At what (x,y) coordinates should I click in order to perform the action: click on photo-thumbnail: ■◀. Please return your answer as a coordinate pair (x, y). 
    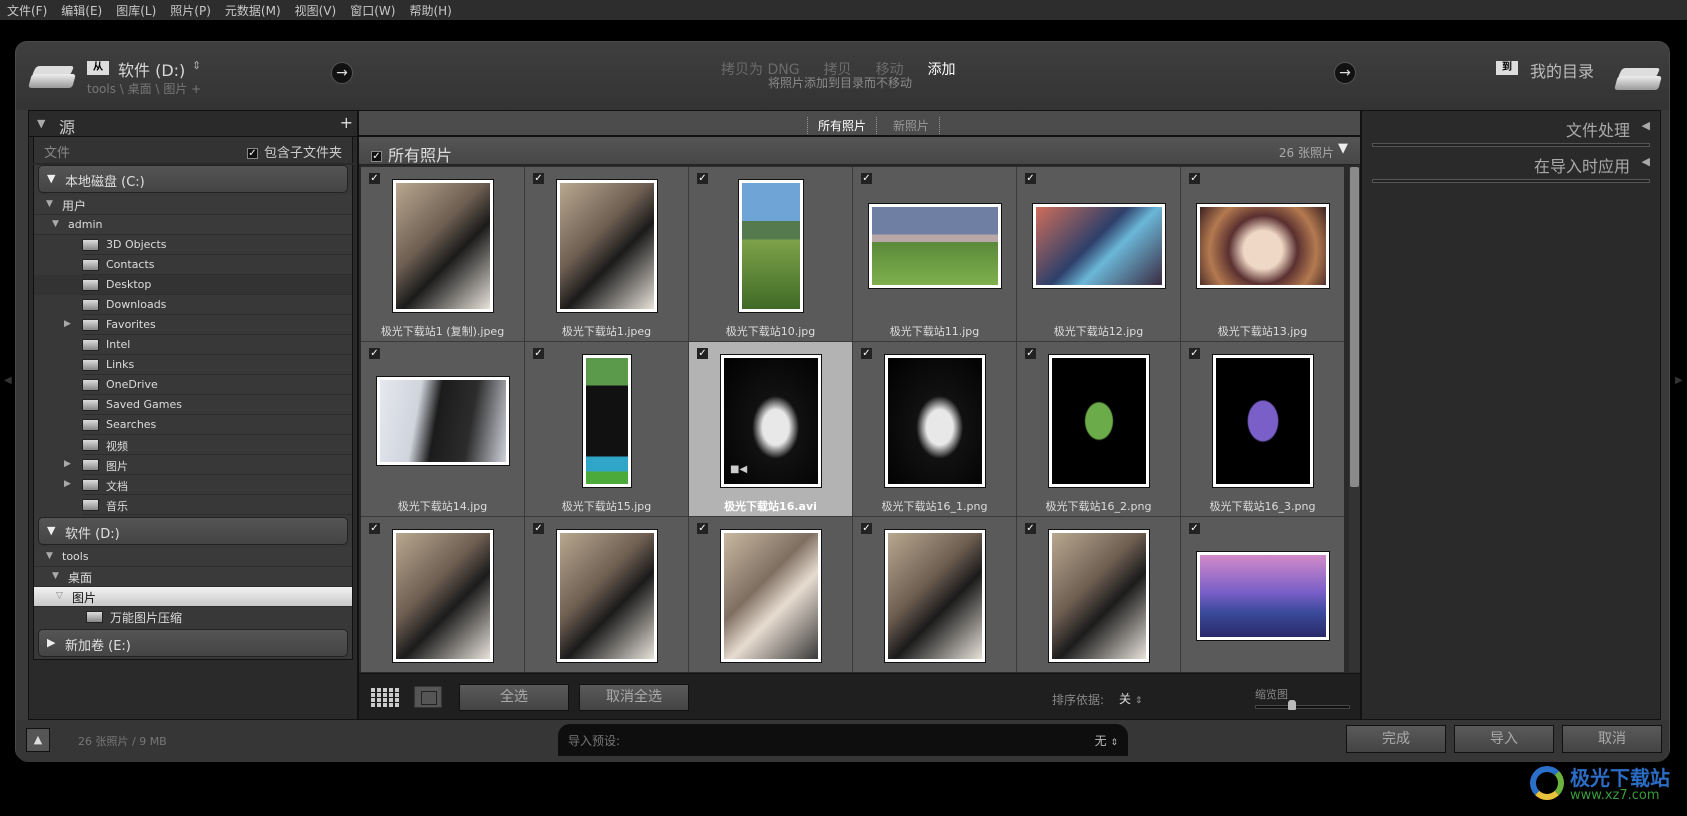
    Looking at the image, I should click on (771, 421).